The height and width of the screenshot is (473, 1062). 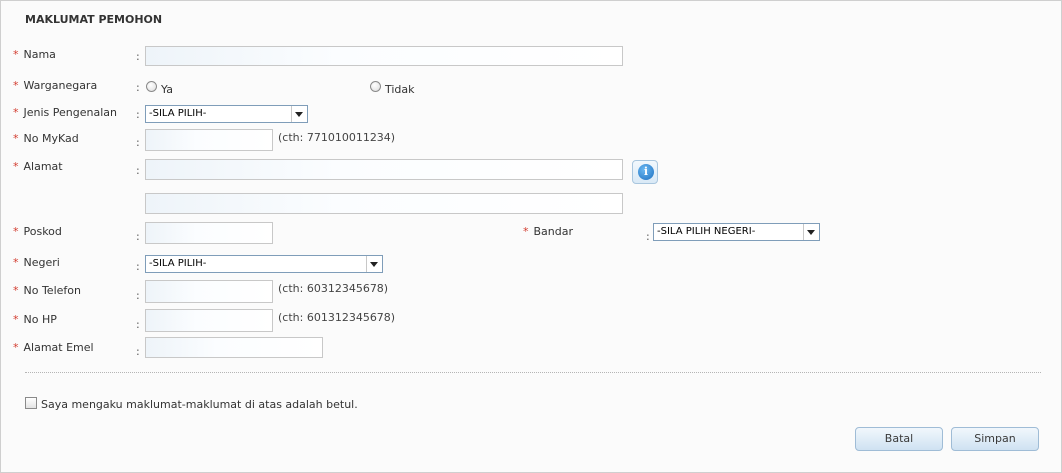 I want to click on negeri-value: -SILA PILIH-, so click(x=178, y=263).